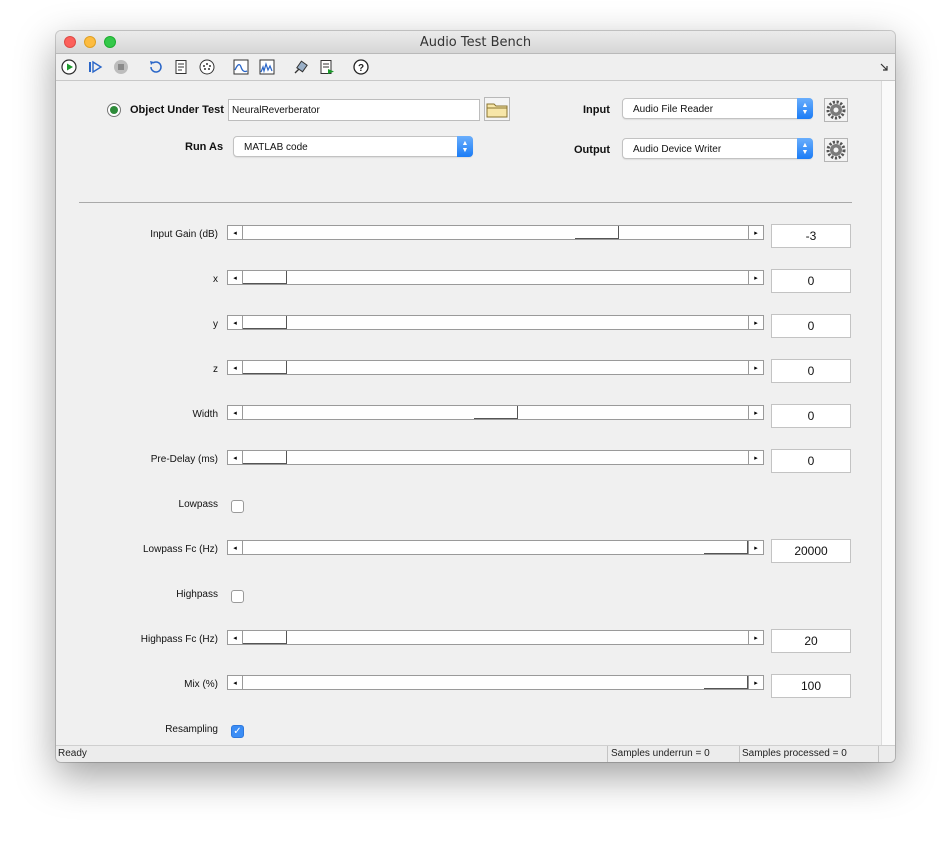 This screenshot has width=951, height=842. Describe the element at coordinates (215, 279) in the screenshot. I see `param-label: x` at that location.